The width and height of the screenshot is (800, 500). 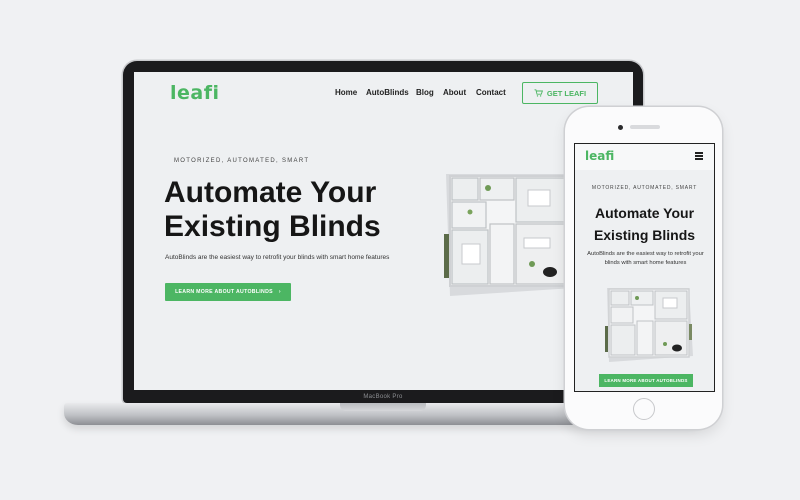 I want to click on get-leafi-button: GET LEAFI, so click(x=560, y=93).